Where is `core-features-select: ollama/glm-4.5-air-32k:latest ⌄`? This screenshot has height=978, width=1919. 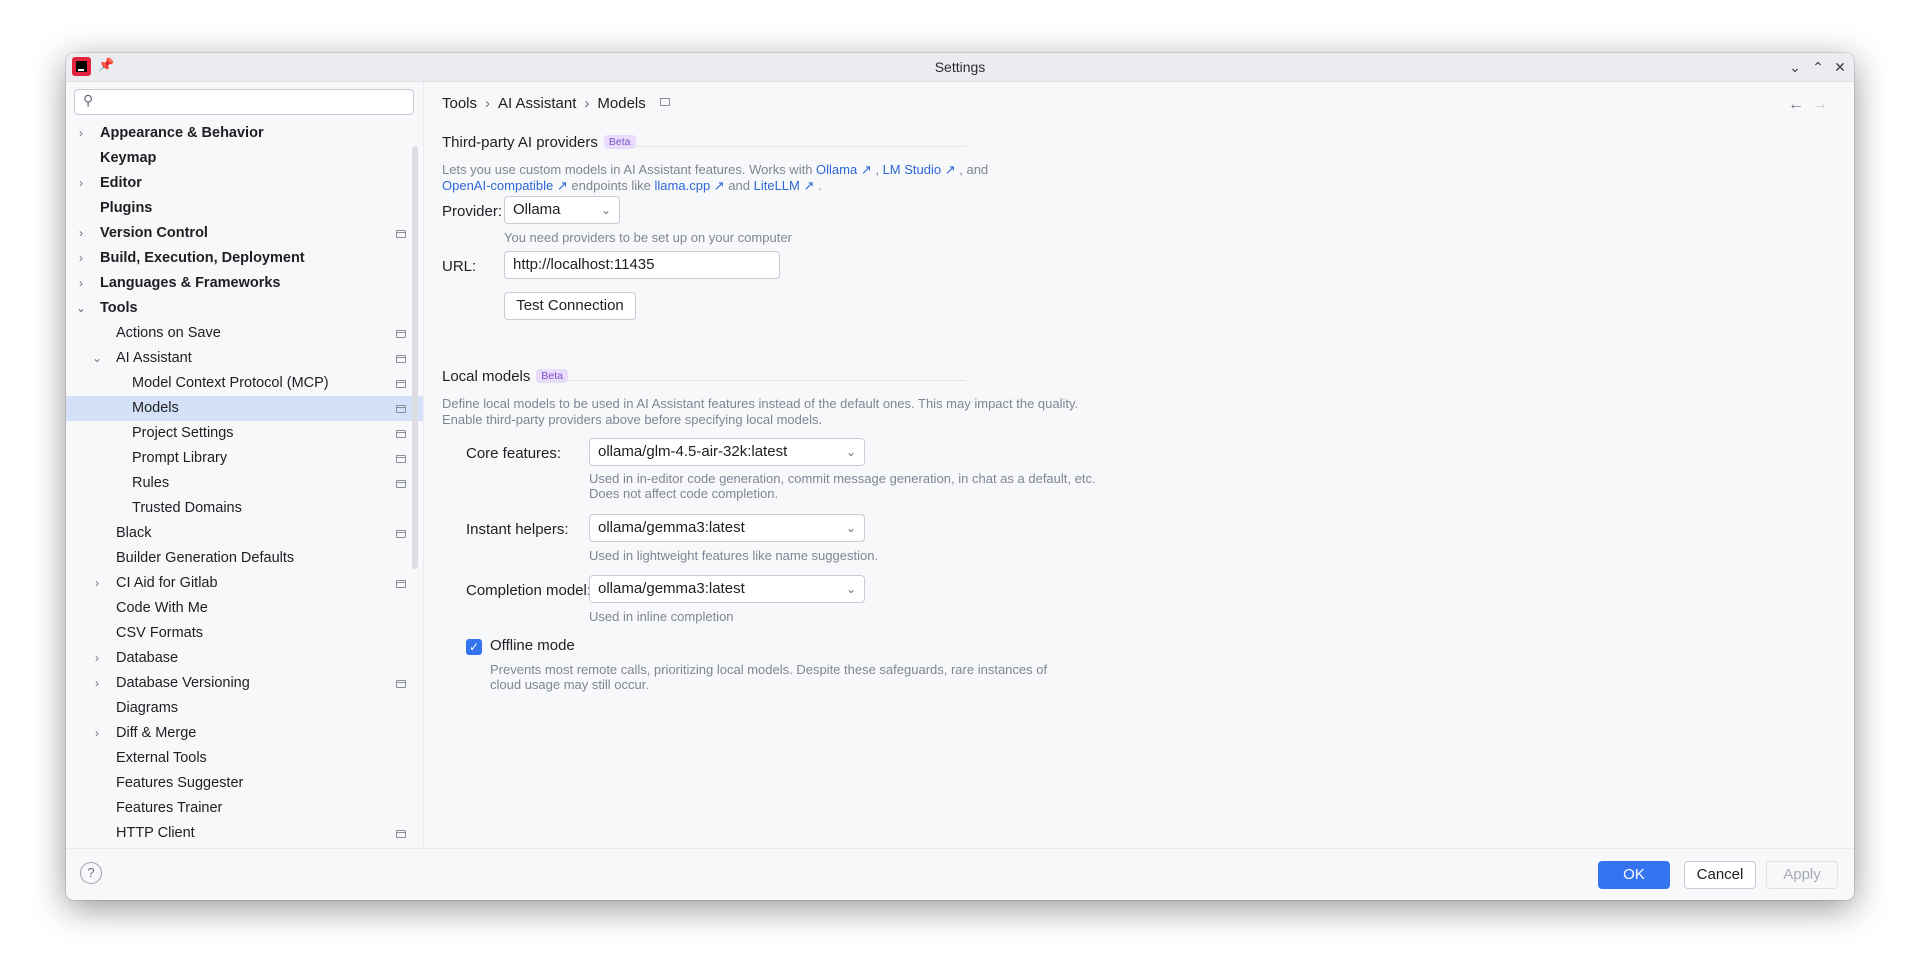 core-features-select: ollama/glm-4.5-air-32k:latest ⌄ is located at coordinates (727, 452).